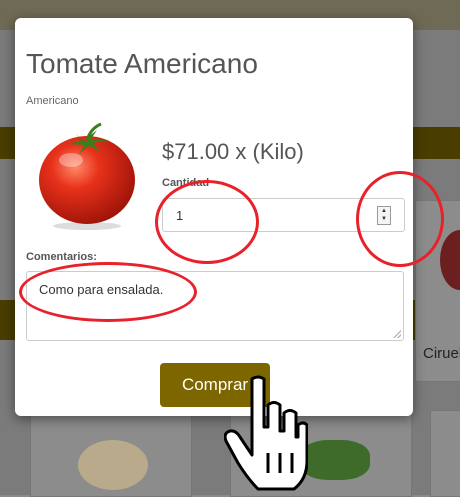  What do you see at coordinates (233, 151) in the screenshot?
I see `product-price: $71.00 x (Kilo)` at bounding box center [233, 151].